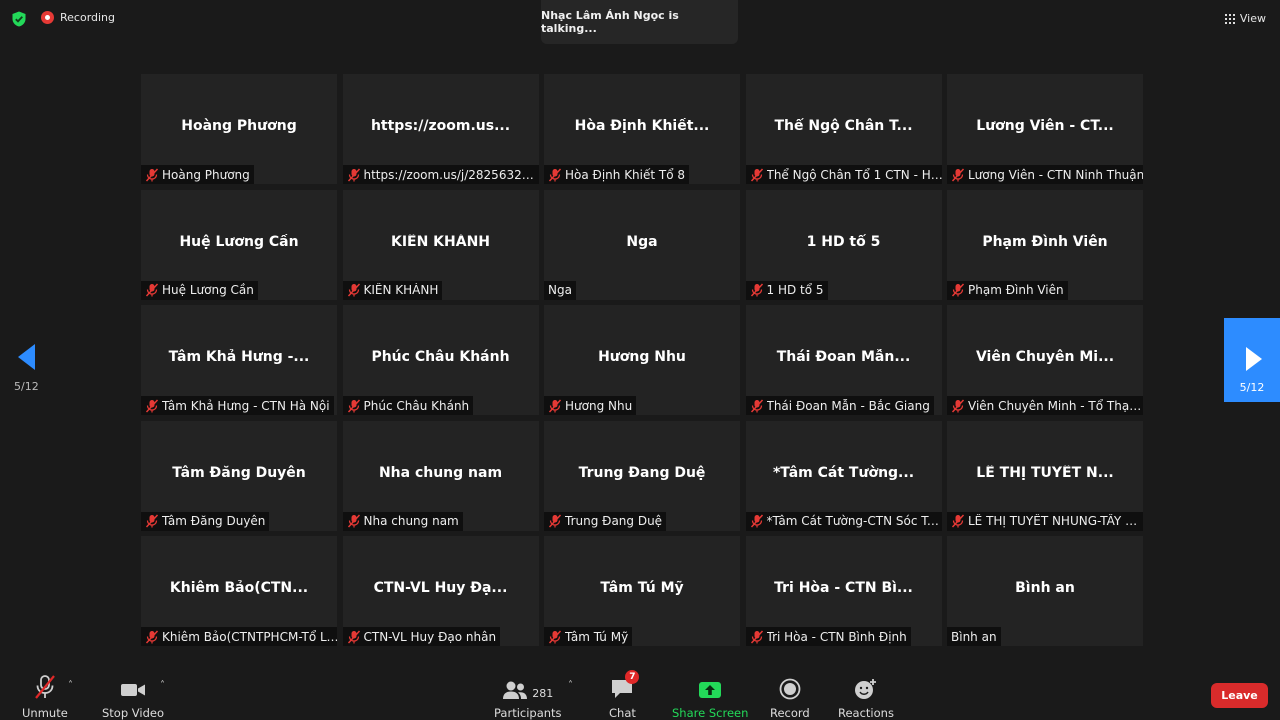 This screenshot has width=1280, height=720. Describe the element at coordinates (605, 521) in the screenshot. I see `participant-name-label: Trung Đang Duệ` at that location.